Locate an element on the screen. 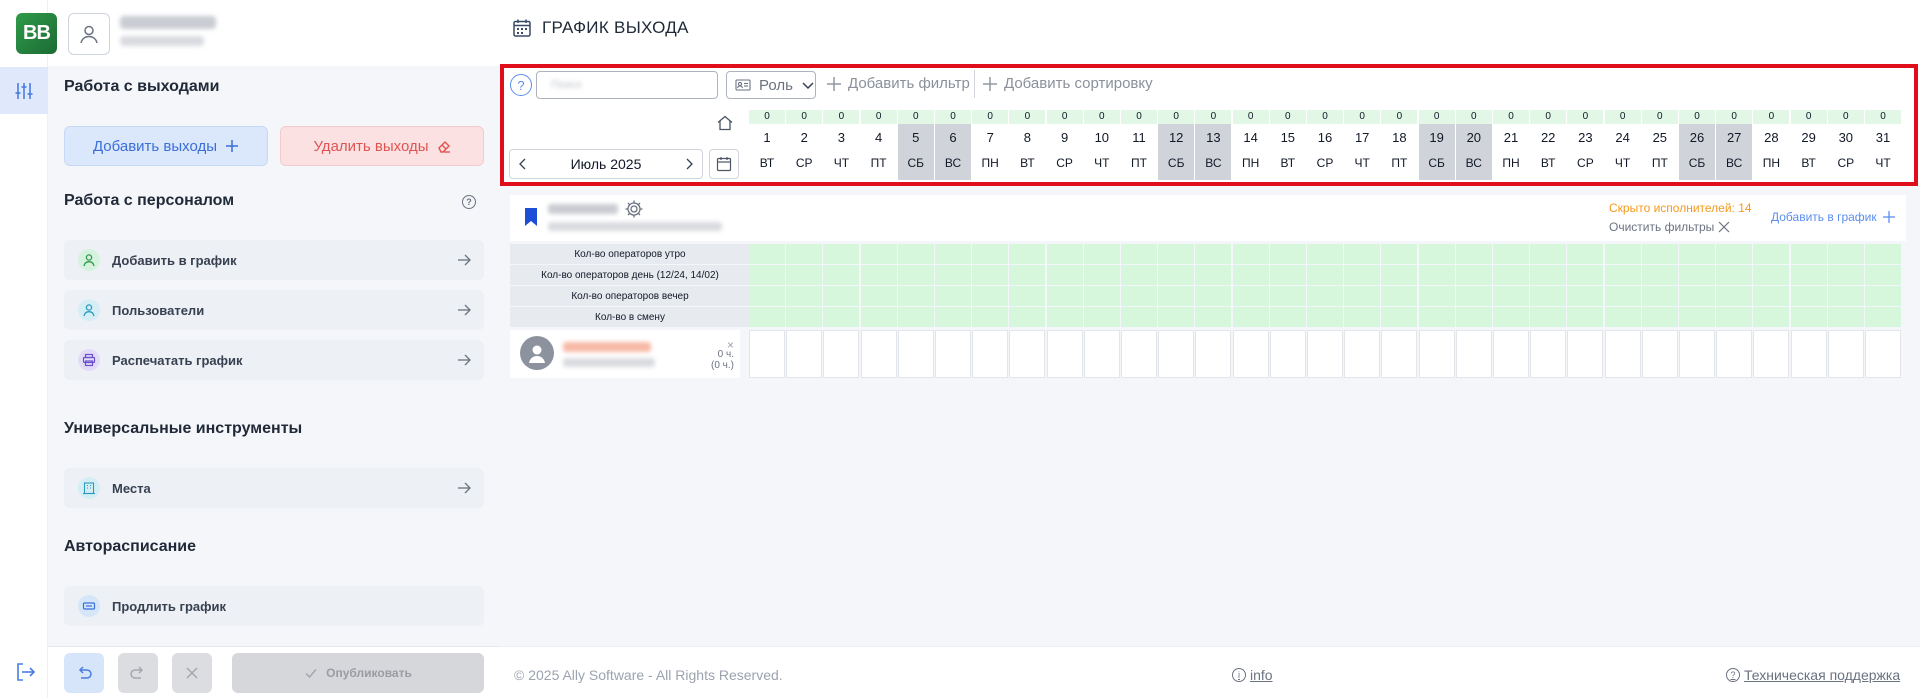 This screenshot has width=1920, height=698. employee-hours: 0 ч. is located at coordinates (725, 354).